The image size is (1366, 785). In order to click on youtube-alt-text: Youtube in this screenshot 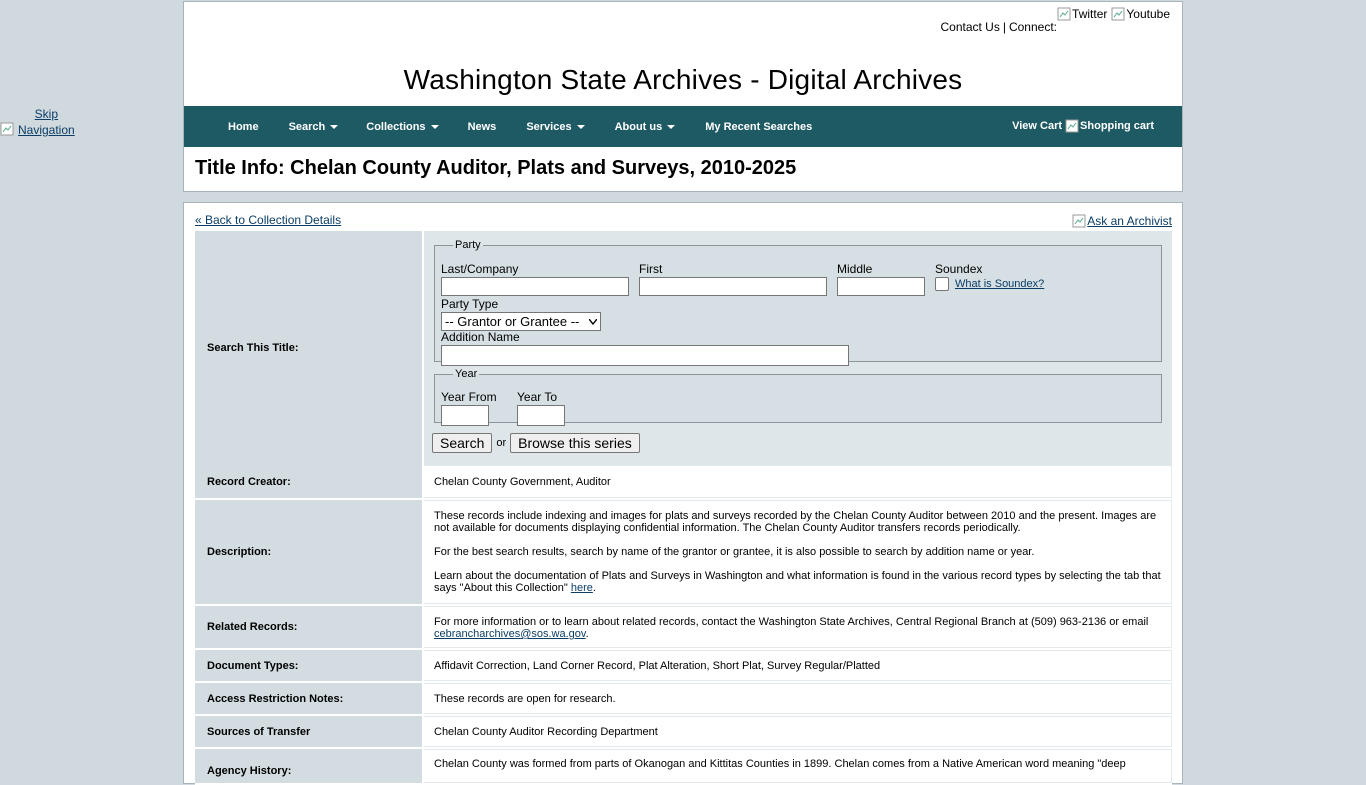, I will do `click(1148, 14)`.